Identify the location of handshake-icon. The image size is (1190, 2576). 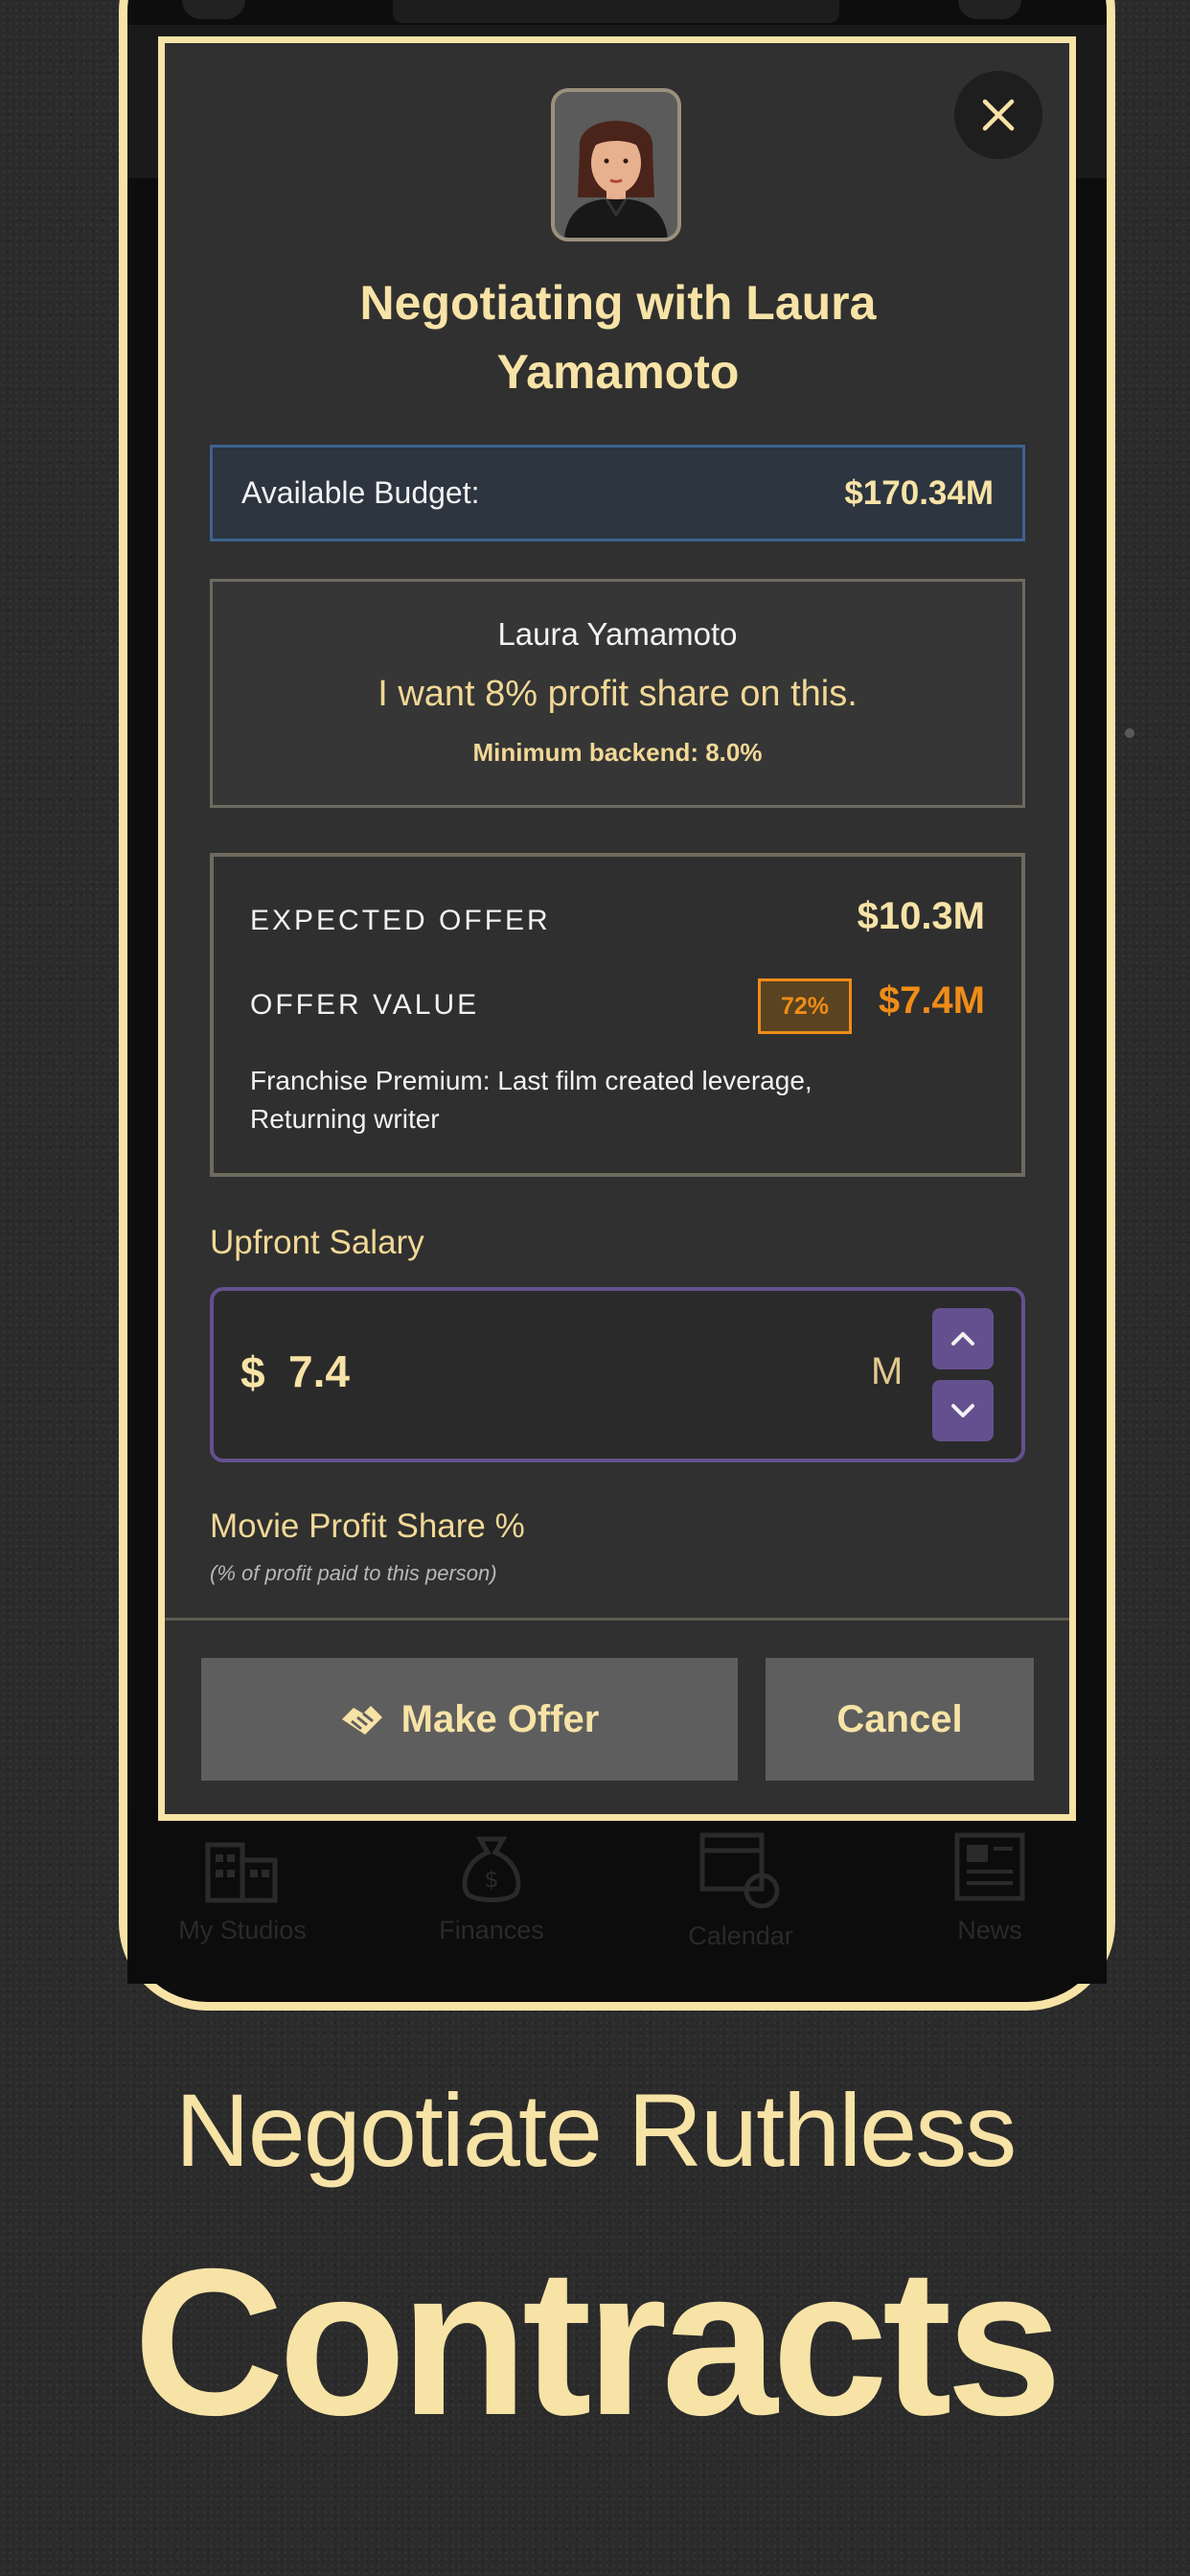
(362, 1720).